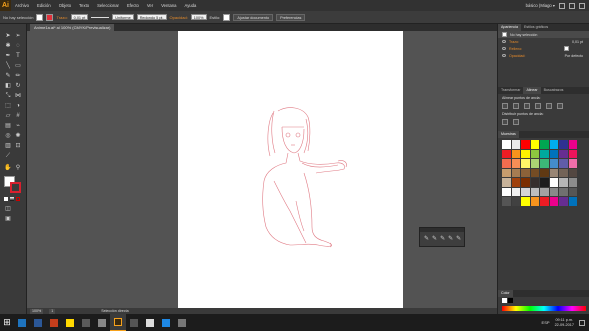  What do you see at coordinates (18, 116) in the screenshot?
I see `mesh-icon: #` at bounding box center [18, 116].